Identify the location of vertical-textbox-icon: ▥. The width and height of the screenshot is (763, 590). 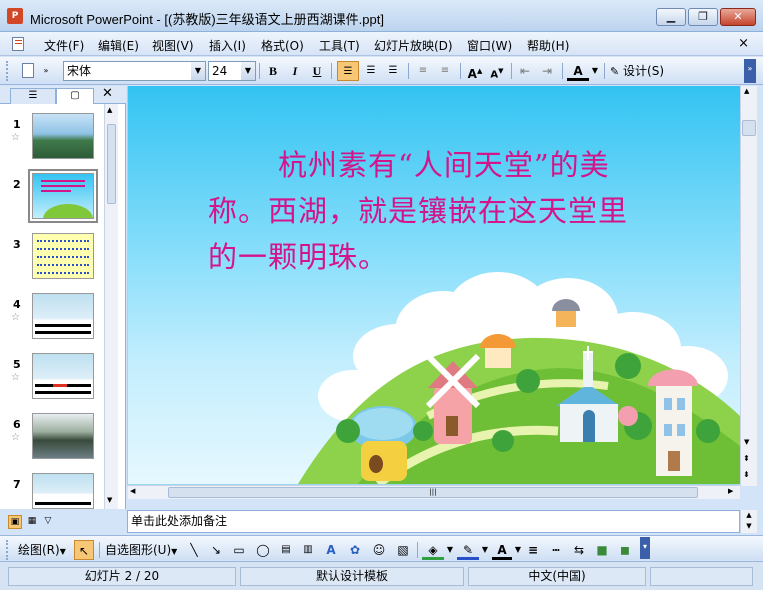
(308, 550).